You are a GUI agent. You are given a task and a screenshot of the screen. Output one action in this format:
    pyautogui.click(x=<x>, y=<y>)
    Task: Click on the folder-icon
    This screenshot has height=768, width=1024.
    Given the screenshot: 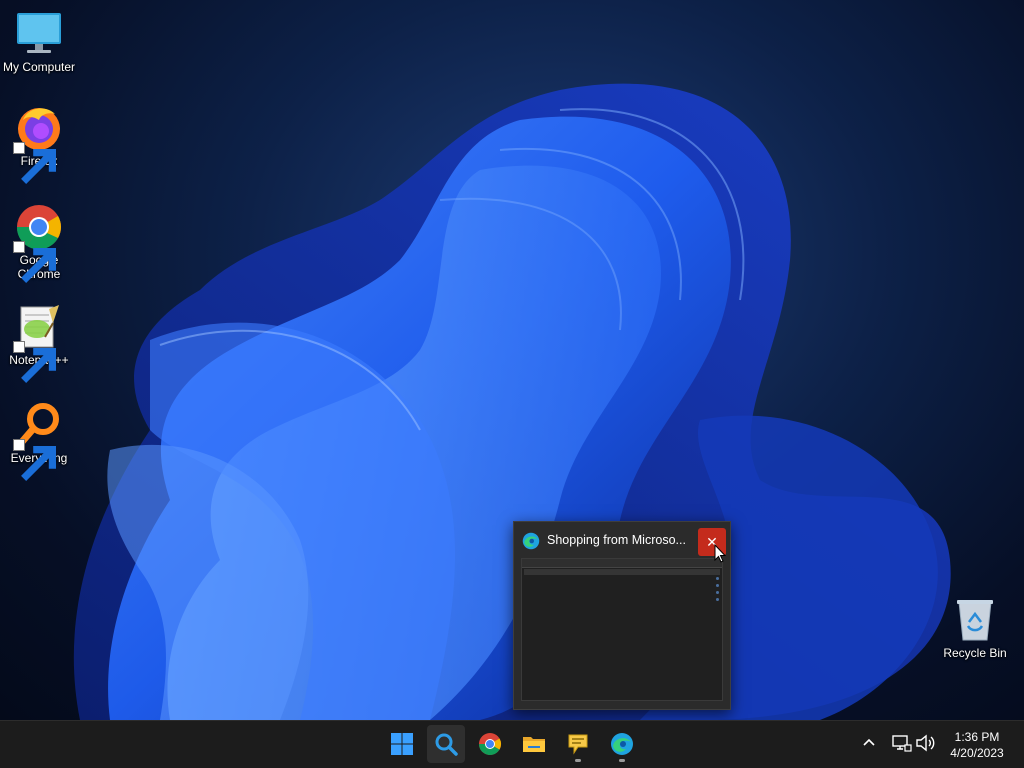 What is the action you would take?
    pyautogui.click(x=534, y=744)
    